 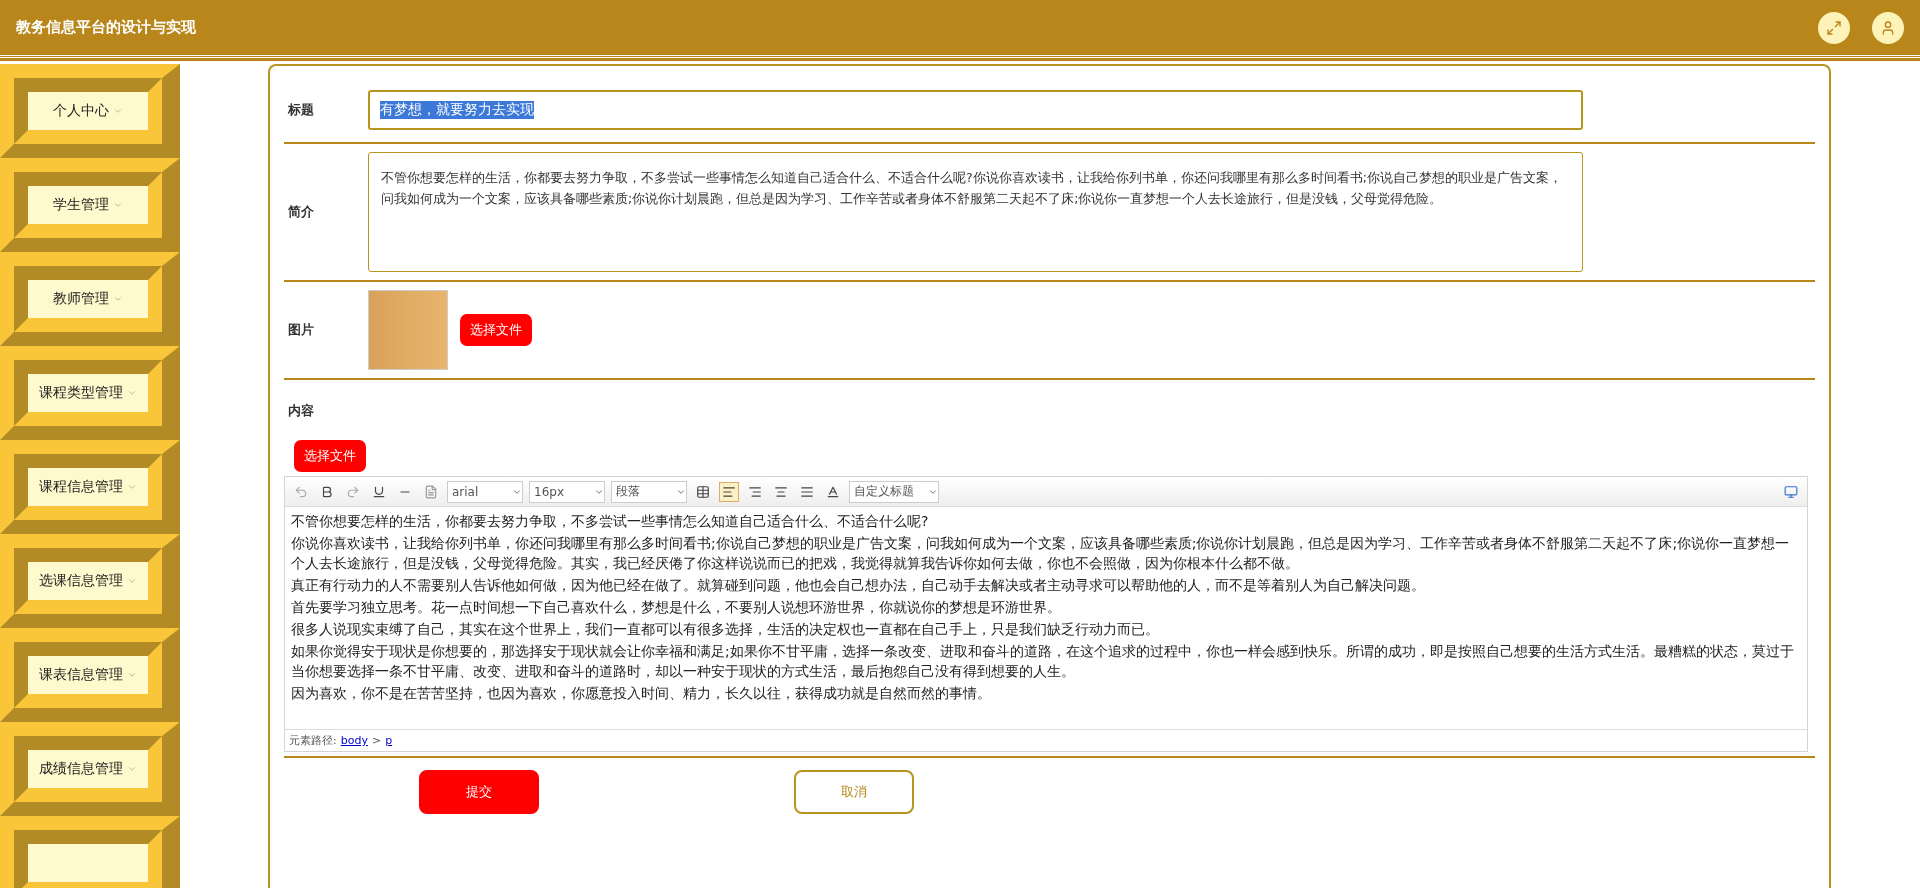 I want to click on fullscreen-button, so click(x=1834, y=27).